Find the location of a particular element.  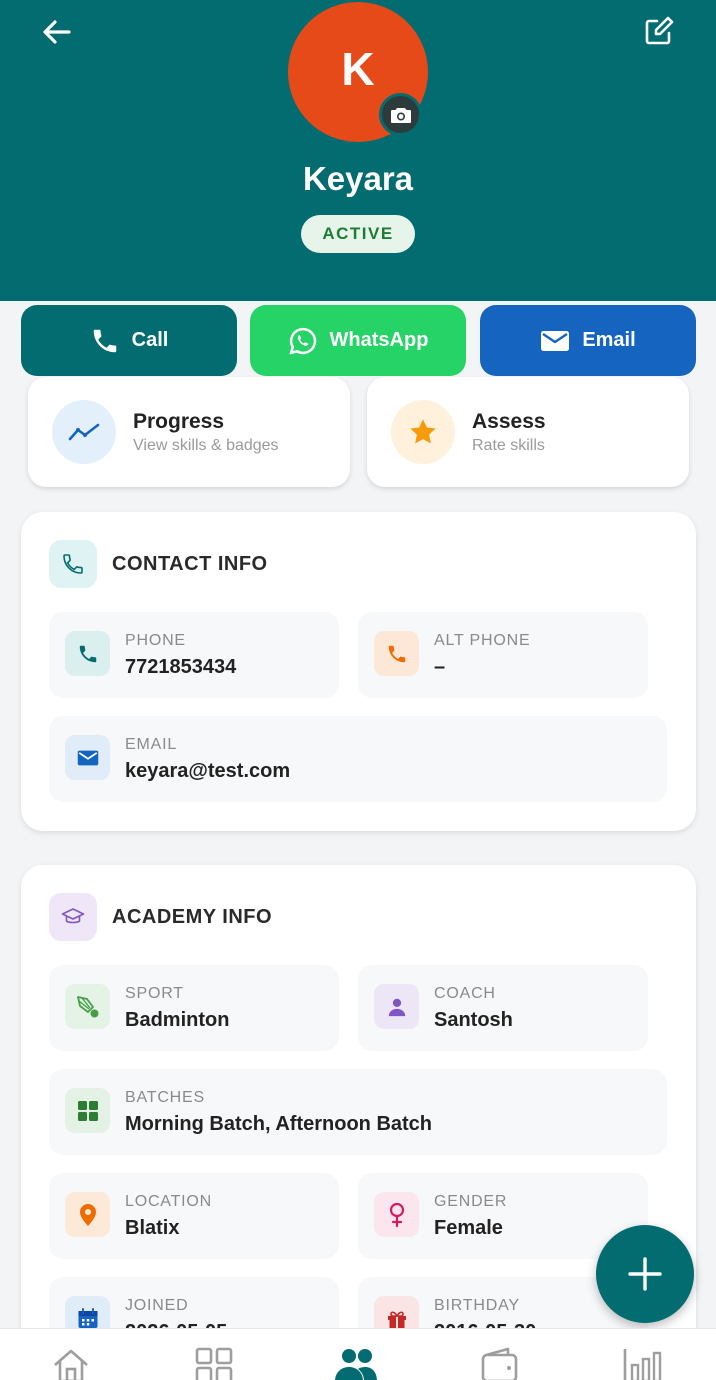

sport-tile: SPORT Badminton is located at coordinates (194, 1008).